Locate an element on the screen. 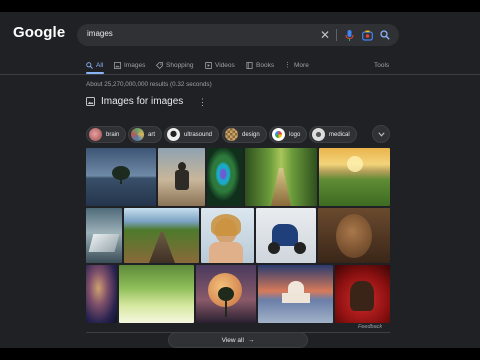 This screenshot has height=360, width=480. feedback-link: Feedback is located at coordinates (370, 327).